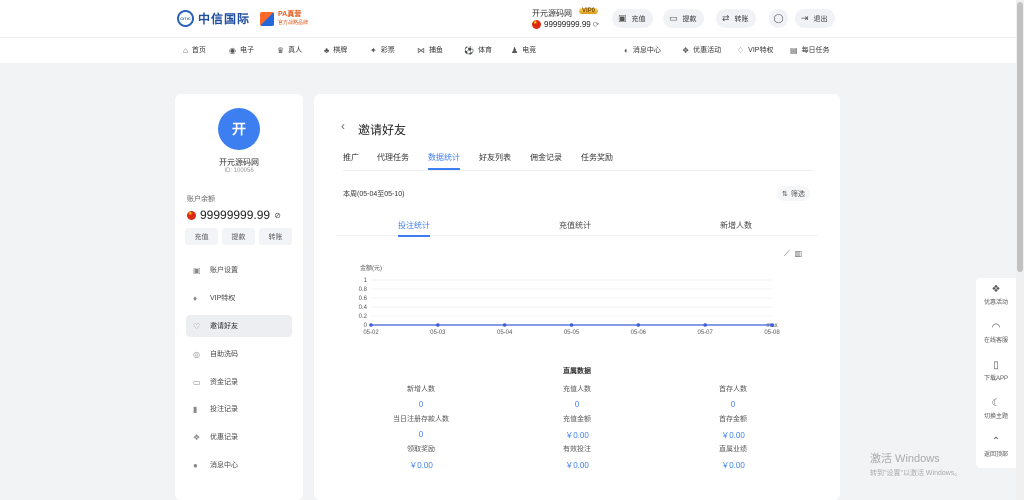  Describe the element at coordinates (238, 236) in the screenshot. I see `sidebar-withdraw-button: 提款` at that location.